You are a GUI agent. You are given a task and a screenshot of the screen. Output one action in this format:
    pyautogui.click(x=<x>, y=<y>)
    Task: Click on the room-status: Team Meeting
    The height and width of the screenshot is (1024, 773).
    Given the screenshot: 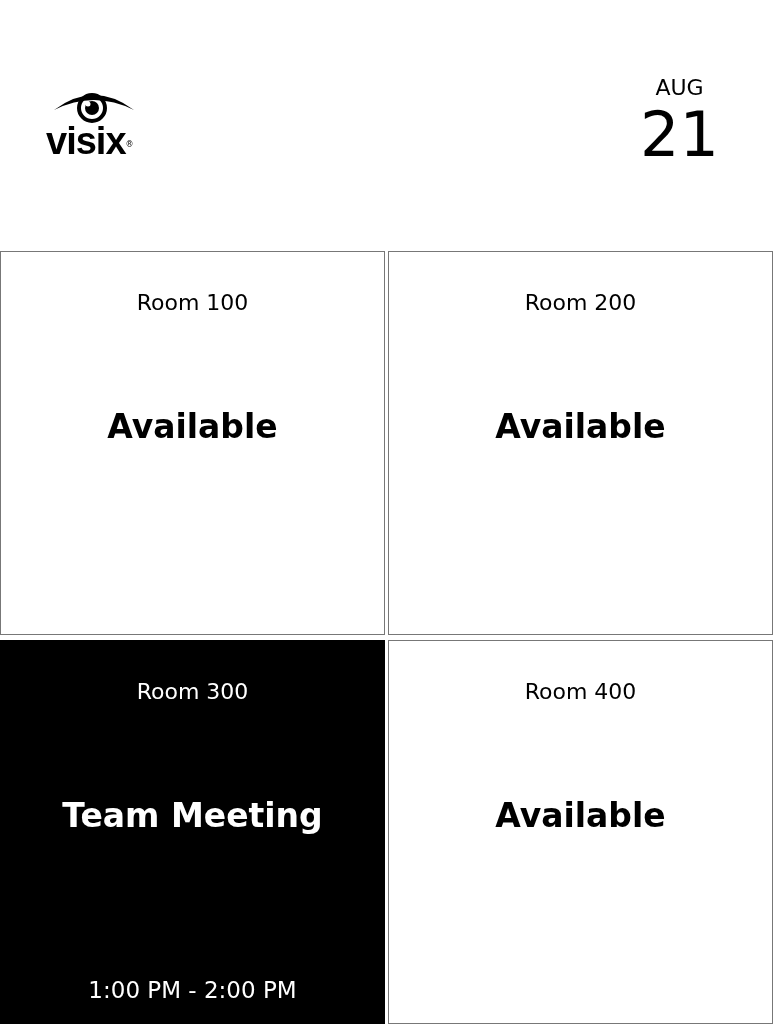 What is the action you would take?
    pyautogui.click(x=192, y=815)
    